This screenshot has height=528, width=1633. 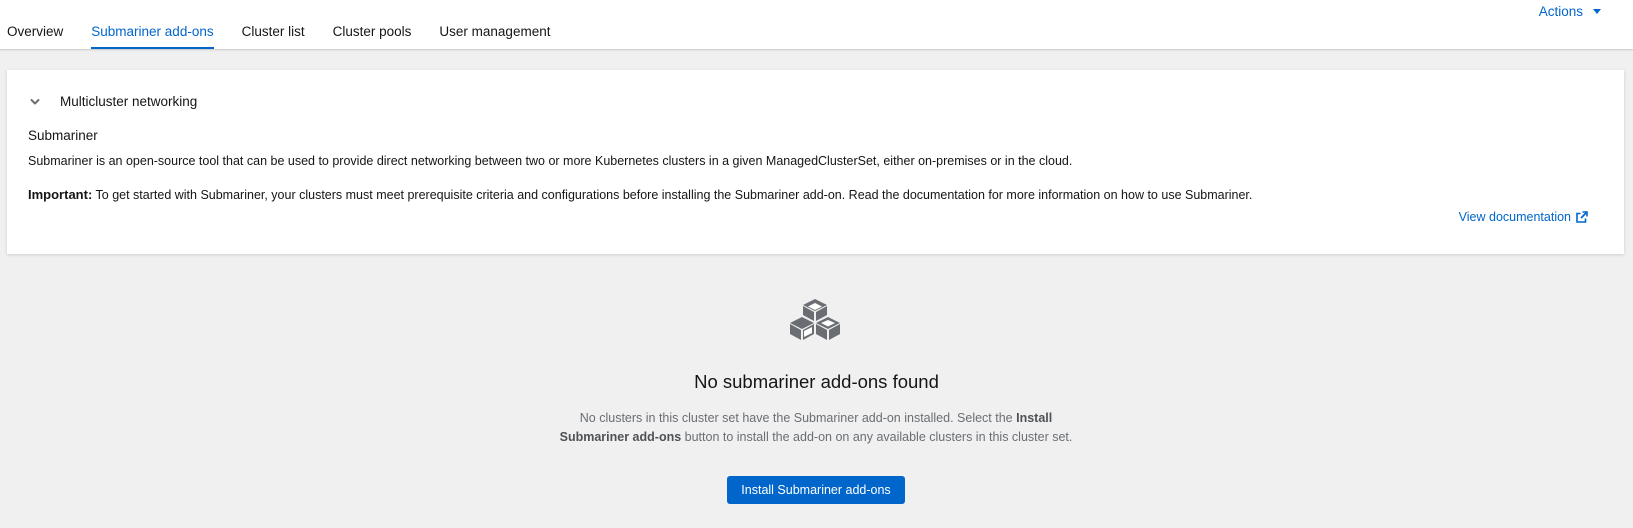 I want to click on expandable-toggle: Multicluster networking, so click(x=113, y=101).